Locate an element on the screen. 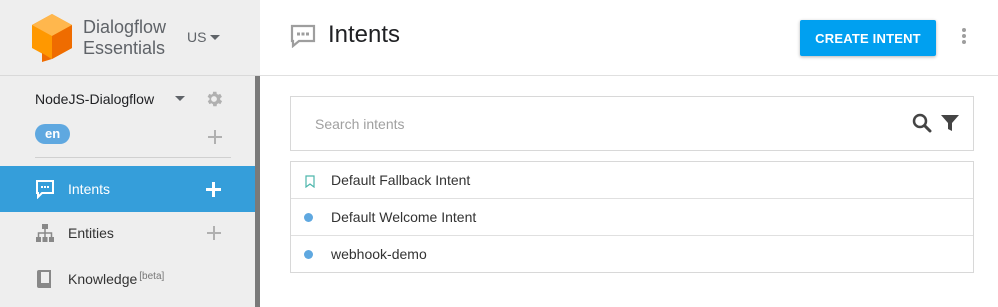 Image resolution: width=998 pixels, height=307 pixels. gear-icon is located at coordinates (214, 99).